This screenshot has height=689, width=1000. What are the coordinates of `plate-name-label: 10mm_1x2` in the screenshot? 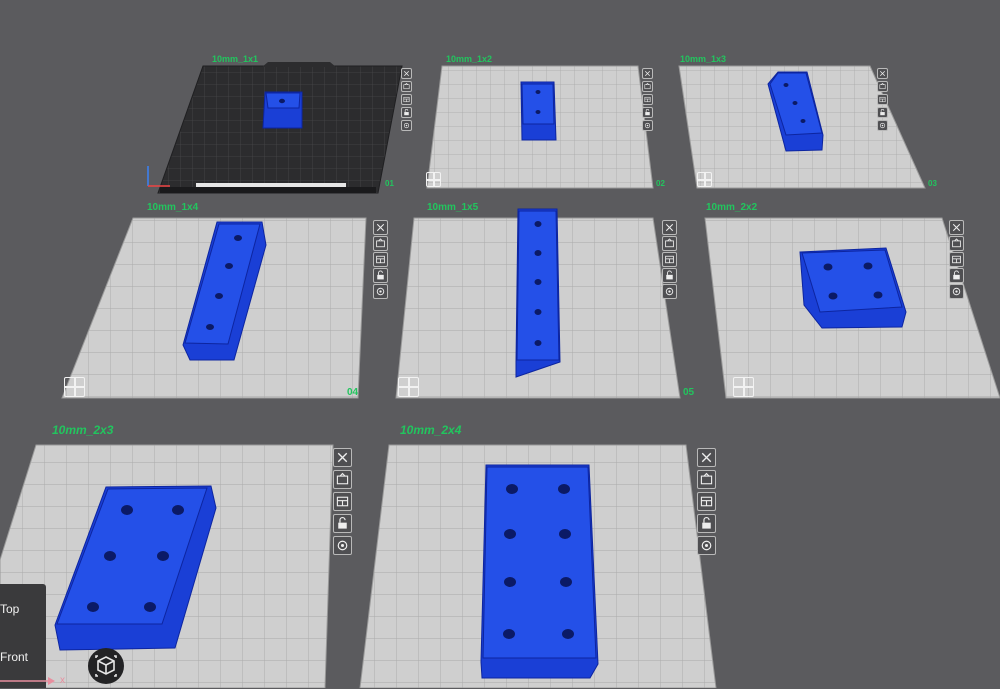 It's located at (469, 59).